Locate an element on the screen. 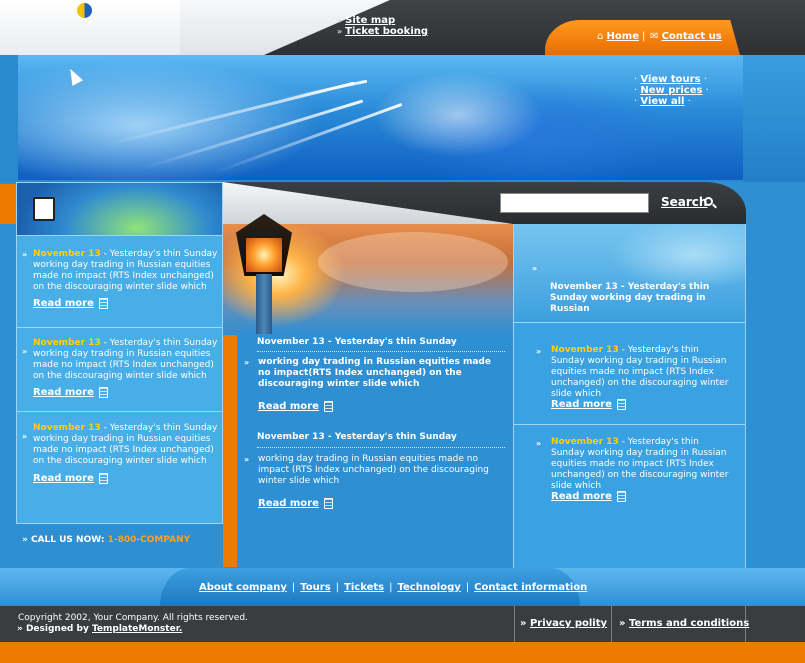 This screenshot has width=805, height=663. footer-link-technology: Technology is located at coordinates (429, 587).